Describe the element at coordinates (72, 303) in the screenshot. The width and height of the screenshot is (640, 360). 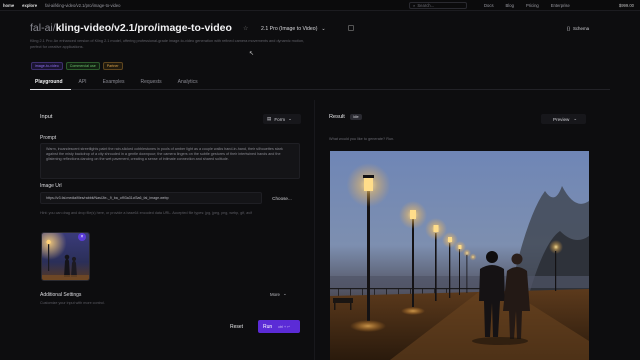
I see `additional-settings-hint: Customize your input with more control.` at that location.